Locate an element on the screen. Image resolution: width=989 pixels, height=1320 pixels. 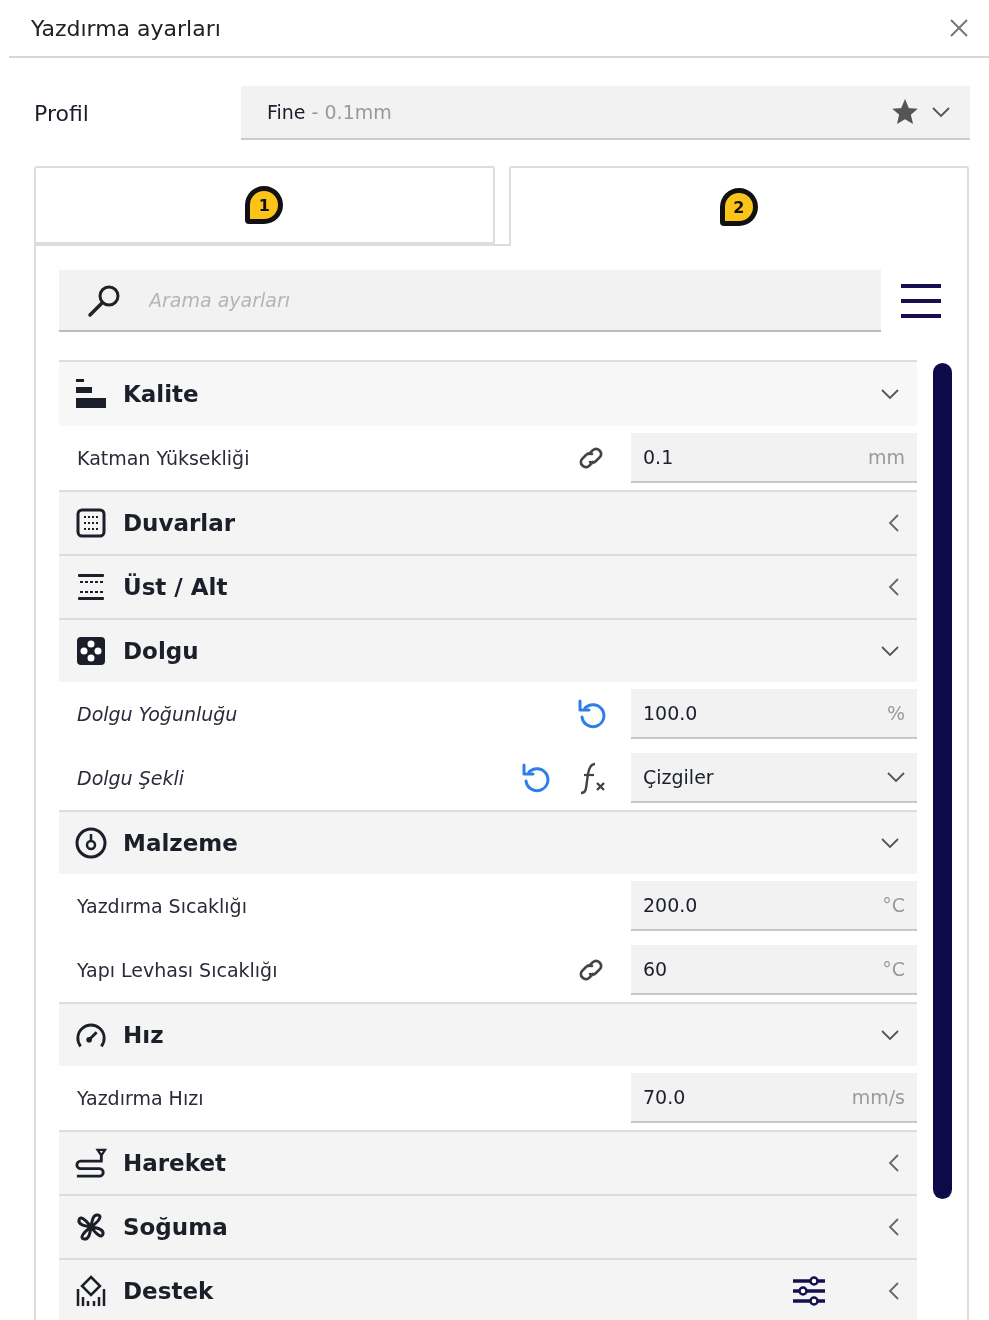
category-label: Hız is located at coordinates (144, 1035).